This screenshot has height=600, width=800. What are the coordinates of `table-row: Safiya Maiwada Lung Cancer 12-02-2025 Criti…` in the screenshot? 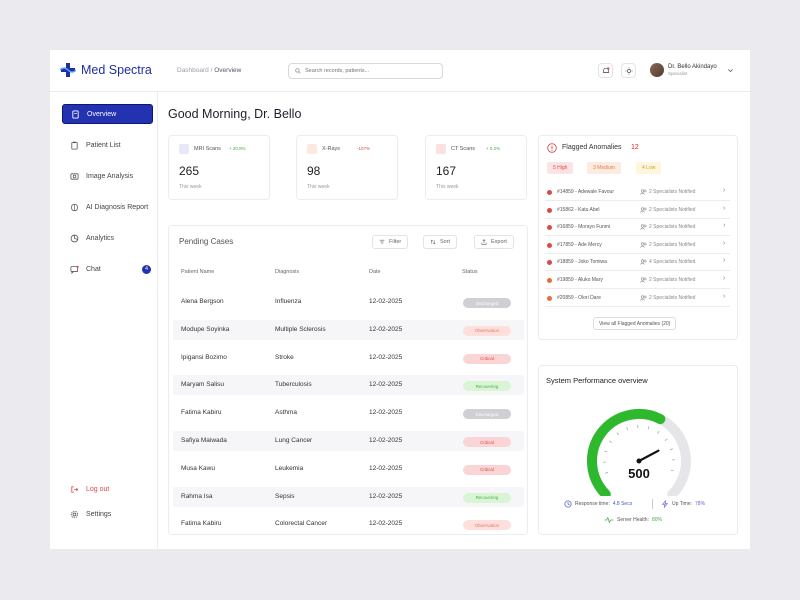 It's located at (348, 441).